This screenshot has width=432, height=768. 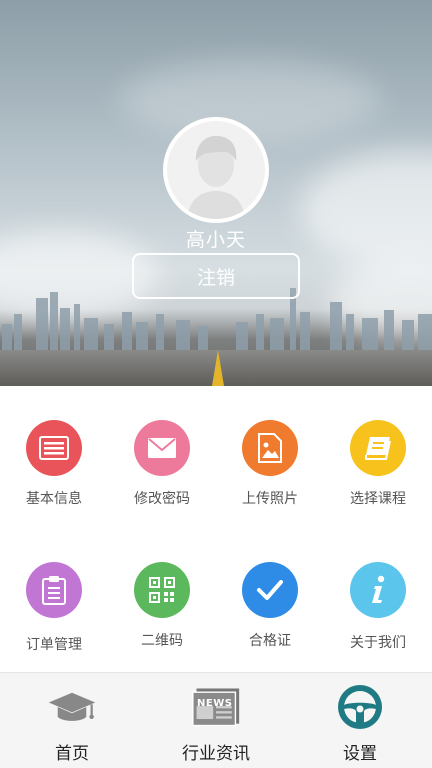 I want to click on image-file-icon, so click(x=270, y=448).